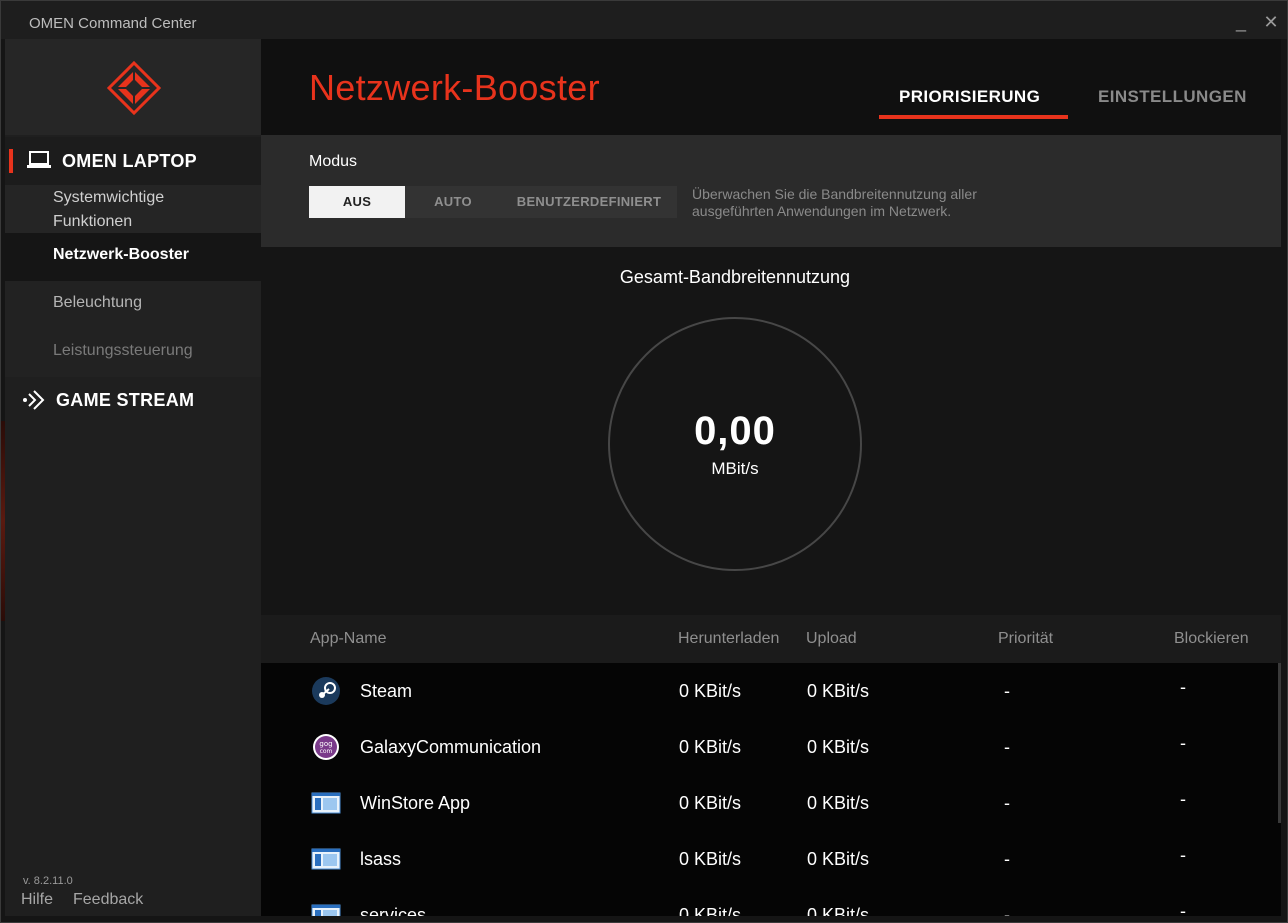  What do you see at coordinates (415, 803) in the screenshot?
I see `app-name: WinStore App` at bounding box center [415, 803].